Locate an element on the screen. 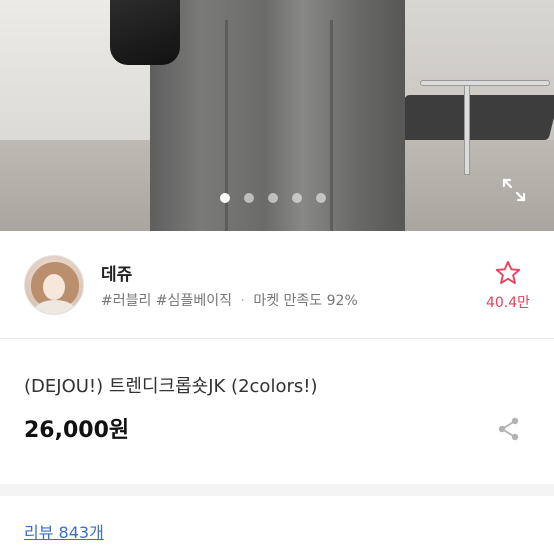 The image size is (554, 554). product-title: (DEJOU!) 트렌디크롭숏JK (2colors!) is located at coordinates (171, 386).